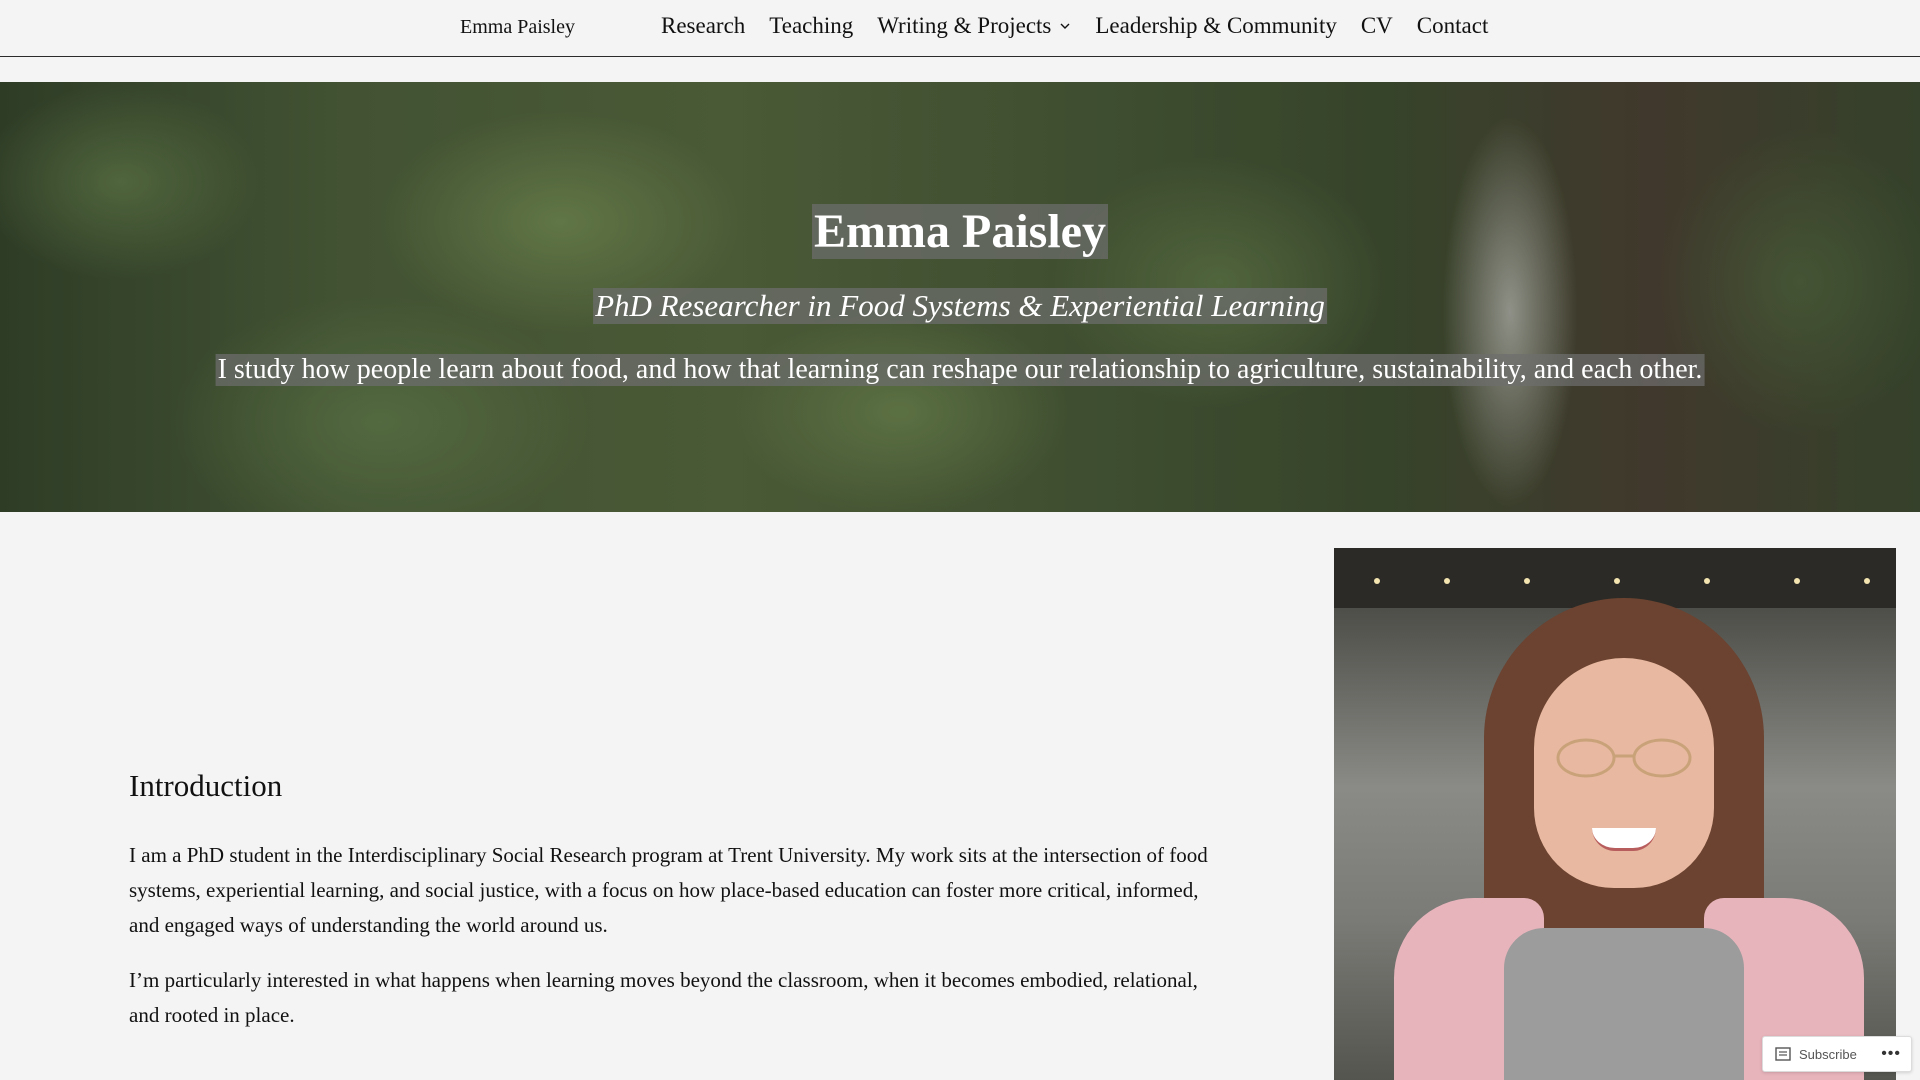 The height and width of the screenshot is (1080, 1920). What do you see at coordinates (1624, 1004) in the screenshot?
I see `photo-shirt` at bounding box center [1624, 1004].